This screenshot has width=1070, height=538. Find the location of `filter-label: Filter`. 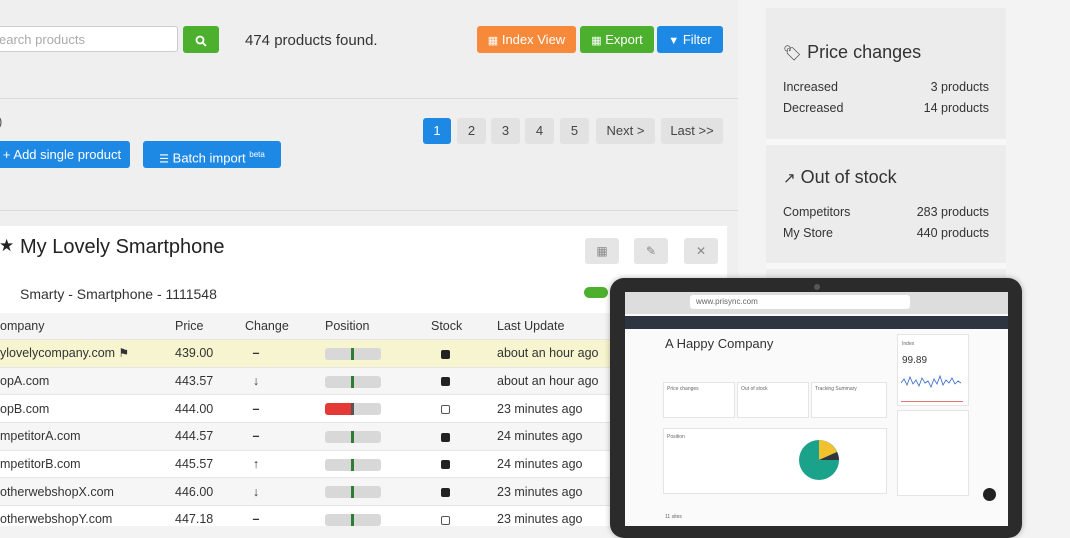

filter-label: Filter is located at coordinates (697, 39).